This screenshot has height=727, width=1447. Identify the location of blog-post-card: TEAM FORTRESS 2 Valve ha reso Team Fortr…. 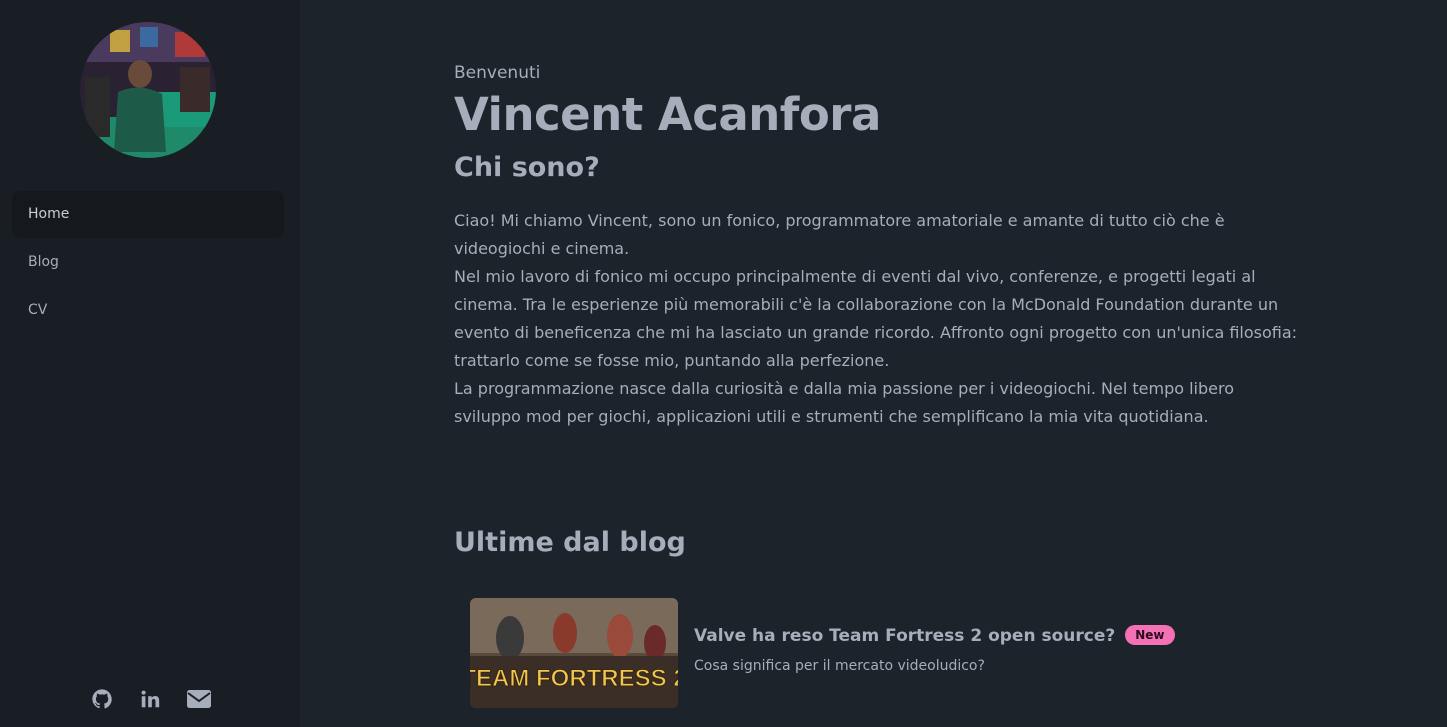
(850, 653).